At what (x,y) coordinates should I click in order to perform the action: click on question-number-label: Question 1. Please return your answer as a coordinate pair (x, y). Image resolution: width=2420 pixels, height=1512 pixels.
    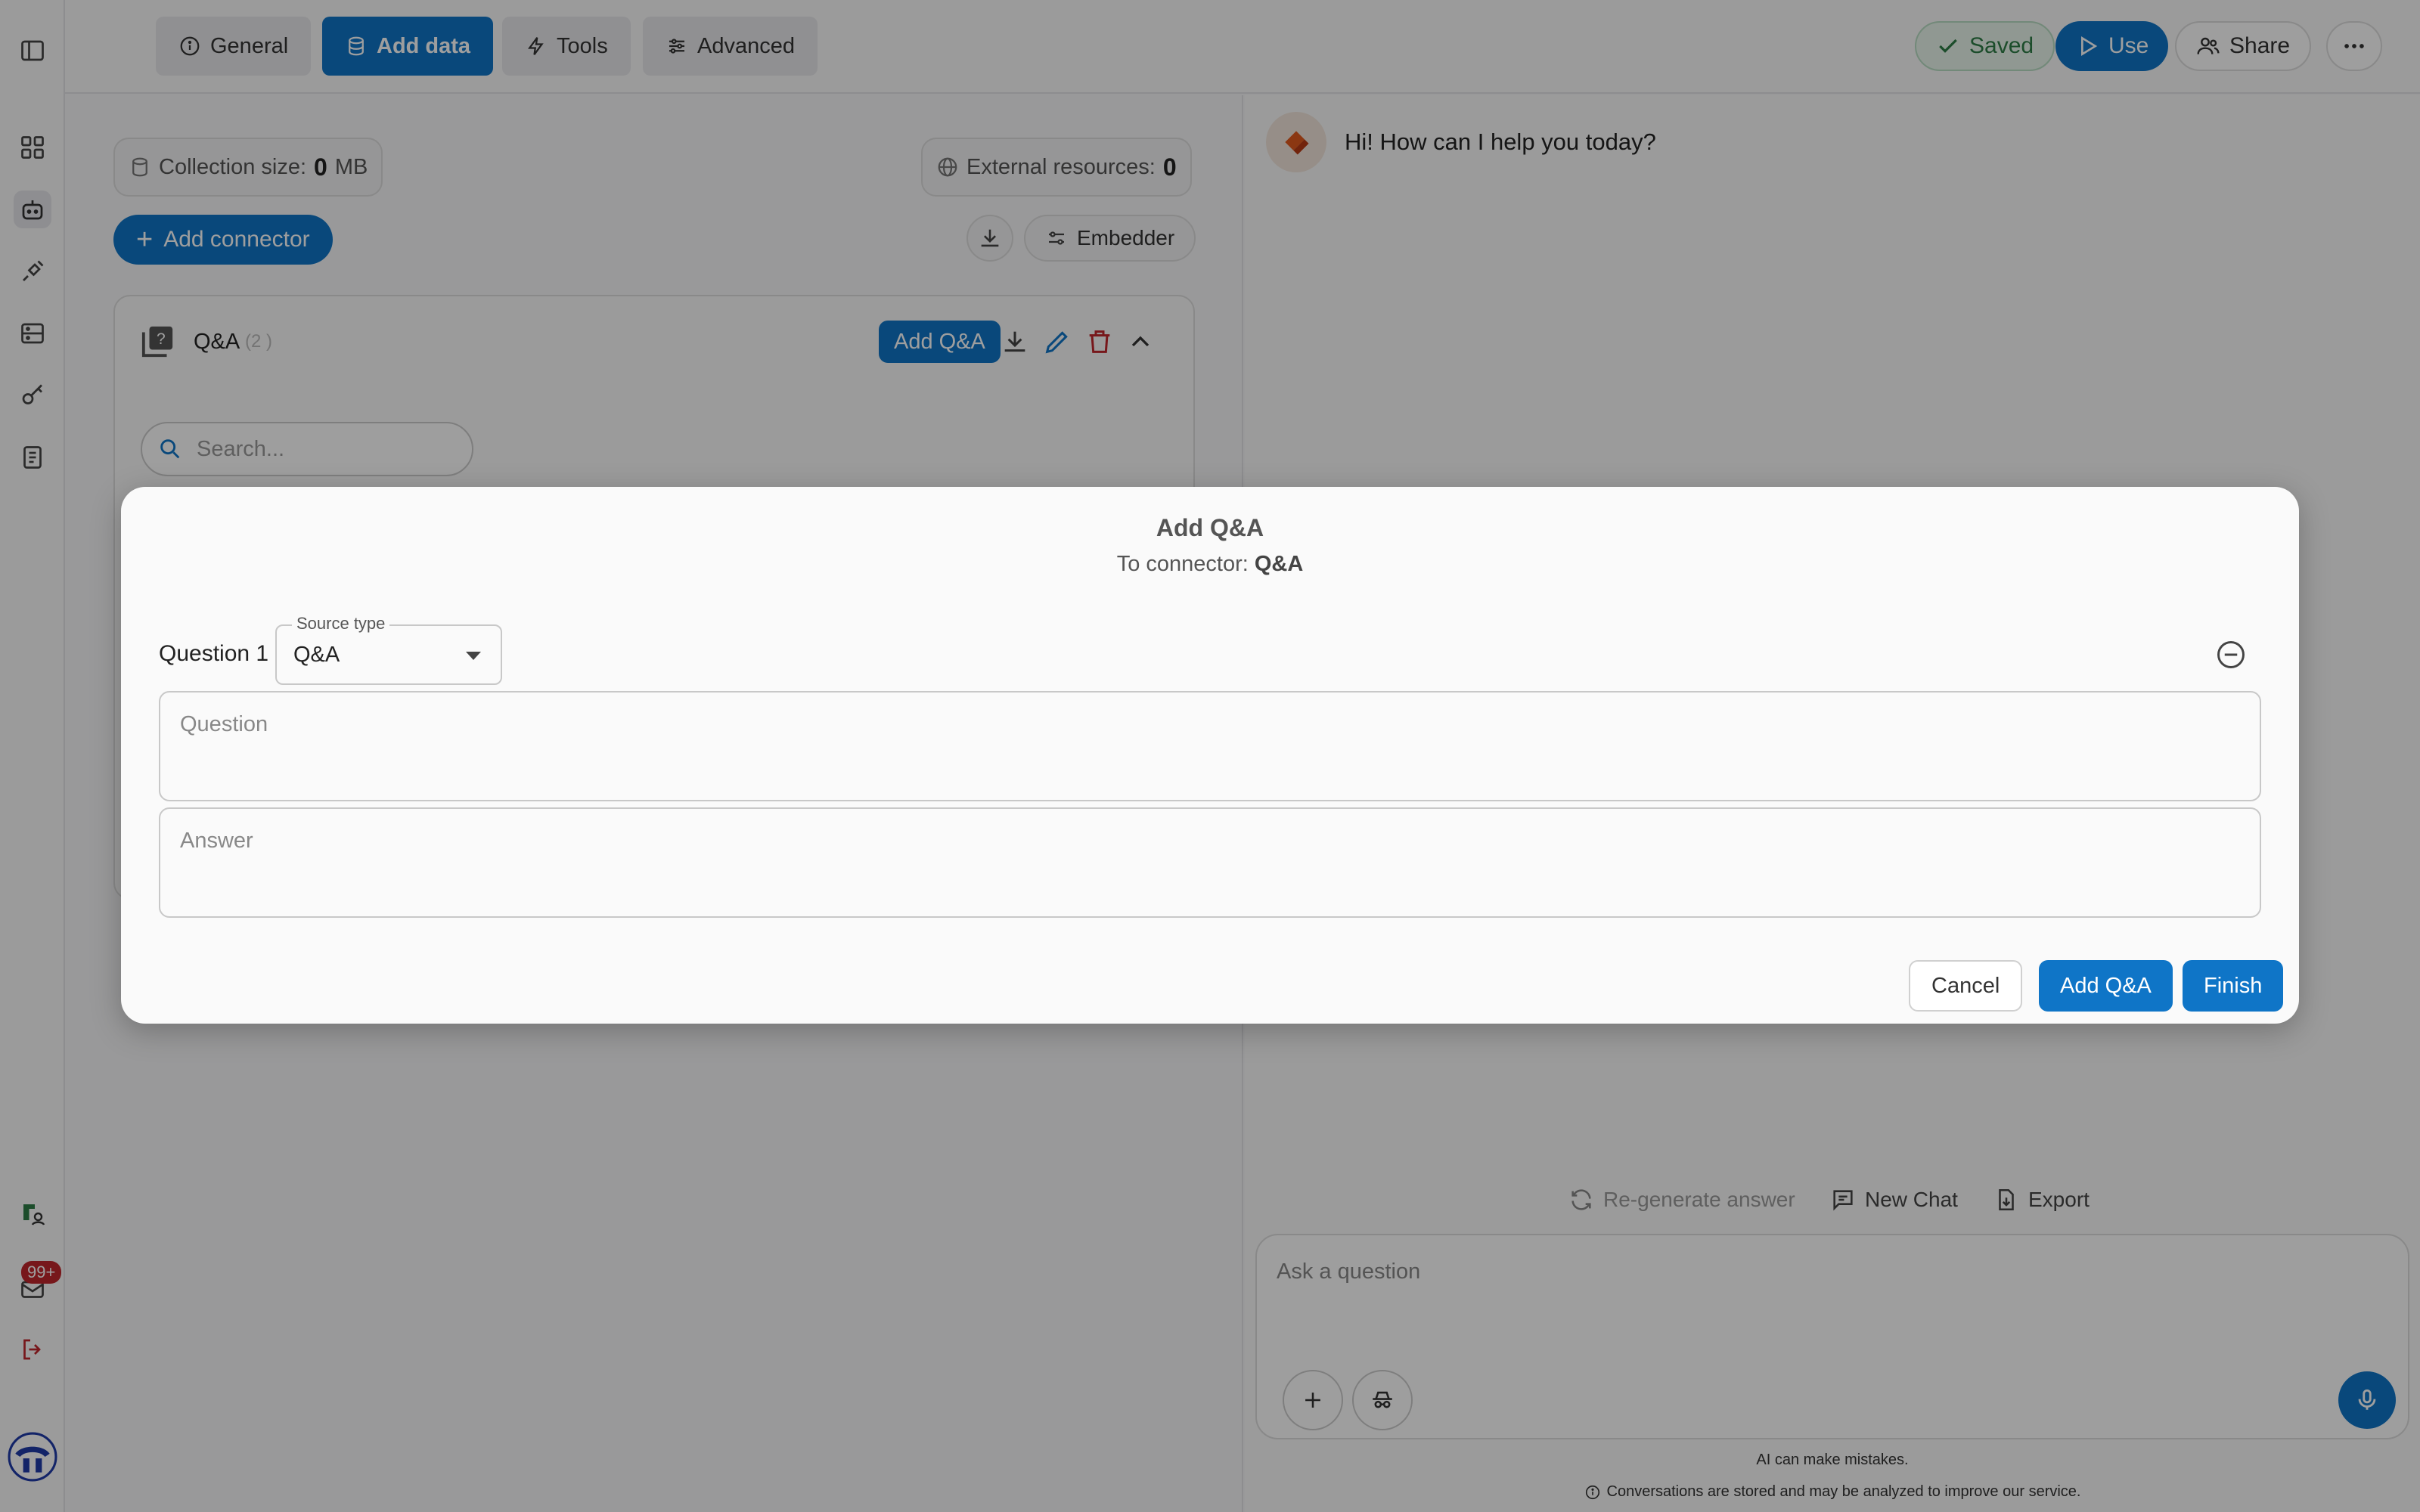
    Looking at the image, I should click on (214, 653).